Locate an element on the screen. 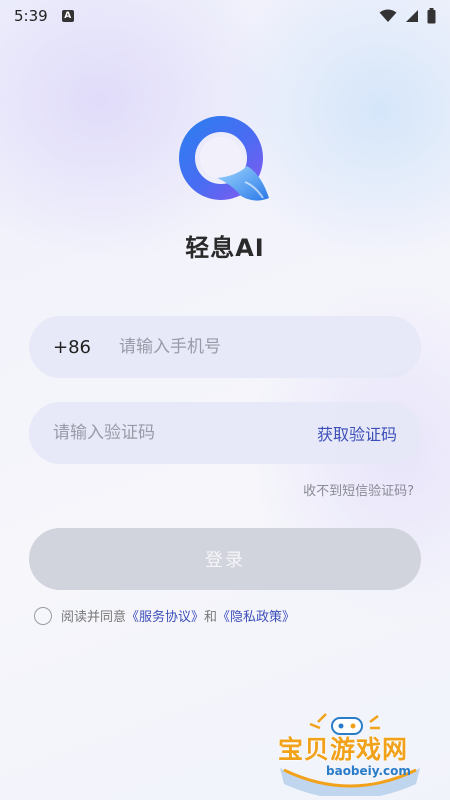 This screenshot has height=800, width=450. phone-input is located at coordinates (259, 347).